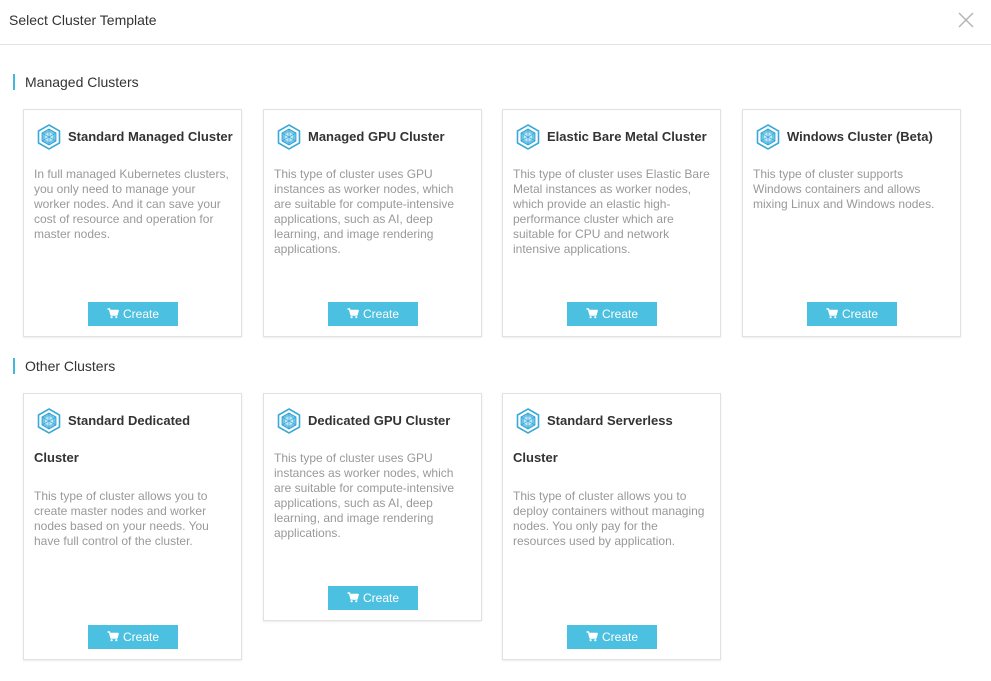 Image resolution: width=991 pixels, height=681 pixels. What do you see at coordinates (150, 136) in the screenshot?
I see `card-title: Standard Managed Cluster` at bounding box center [150, 136].